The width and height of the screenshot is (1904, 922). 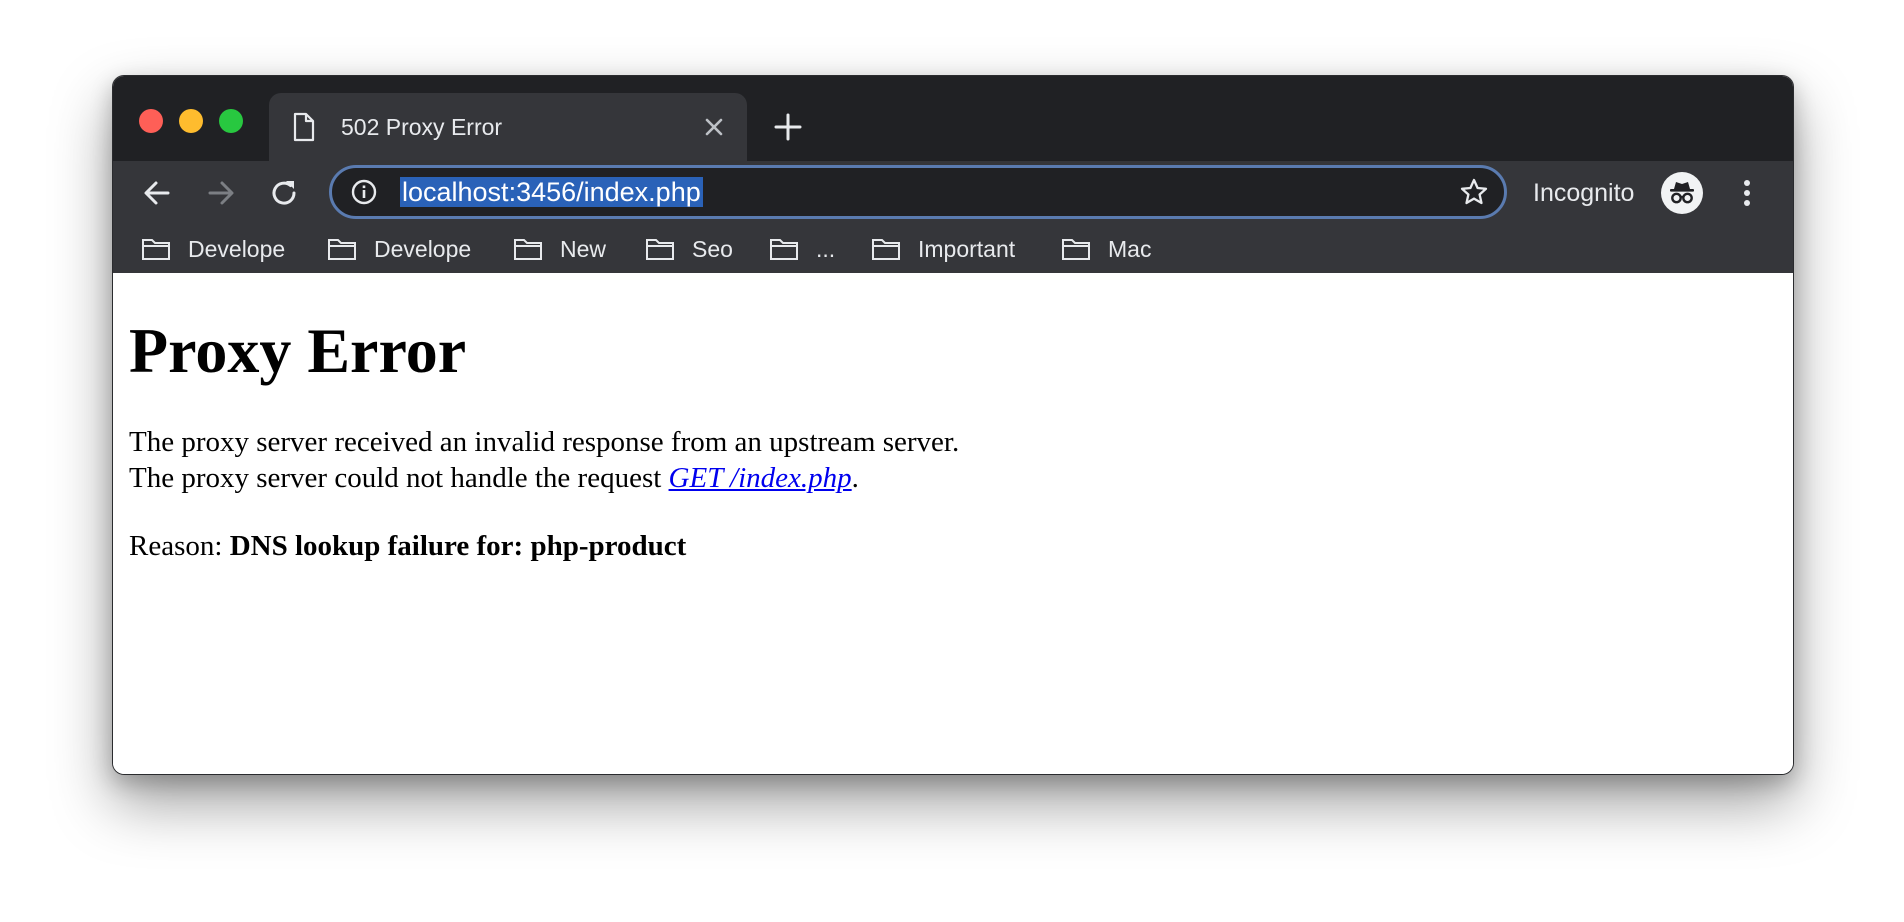 I want to click on request-message-suffix: ., so click(x=855, y=478).